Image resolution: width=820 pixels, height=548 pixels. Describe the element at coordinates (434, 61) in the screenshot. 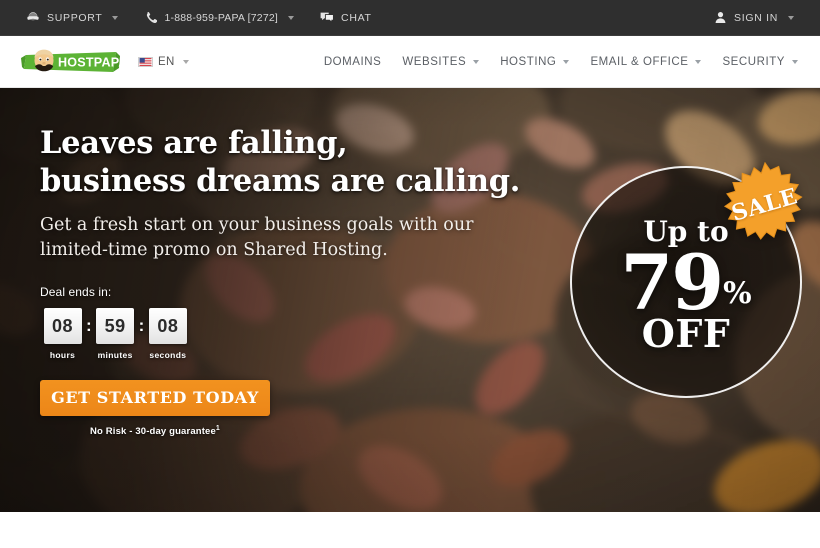

I see `nav-label: WEBSITES` at that location.